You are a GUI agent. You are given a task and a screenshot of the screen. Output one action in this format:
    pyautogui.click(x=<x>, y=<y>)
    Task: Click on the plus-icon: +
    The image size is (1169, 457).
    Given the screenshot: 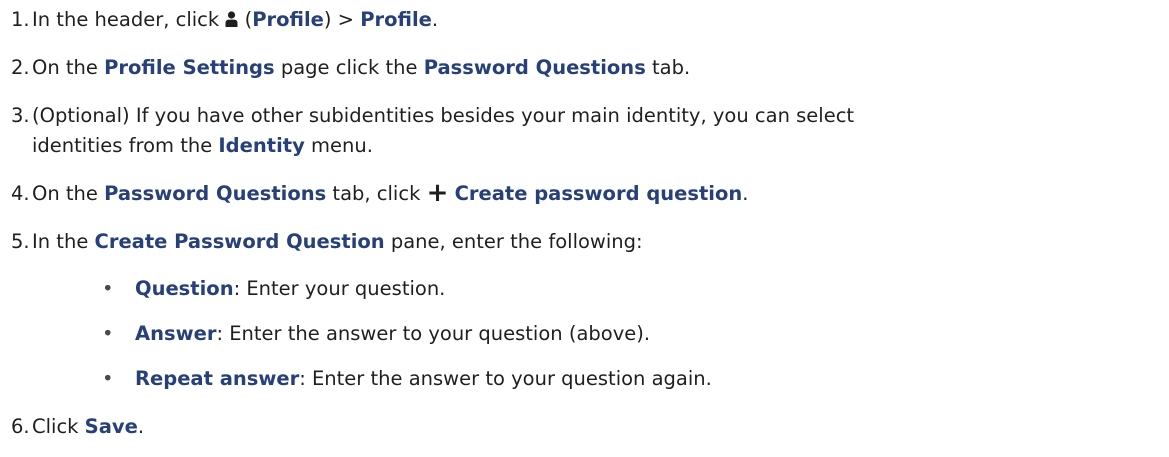 What is the action you would take?
    pyautogui.click(x=437, y=193)
    